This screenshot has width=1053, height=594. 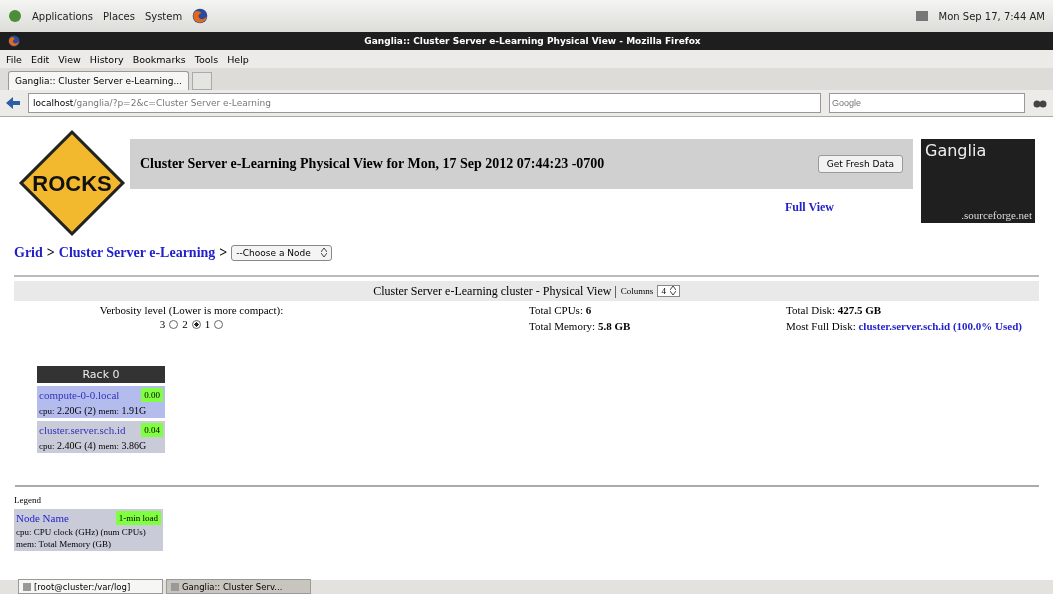 I want to click on node-info: cpu: 2.20G (2) mem: 1.91G, so click(x=93, y=410).